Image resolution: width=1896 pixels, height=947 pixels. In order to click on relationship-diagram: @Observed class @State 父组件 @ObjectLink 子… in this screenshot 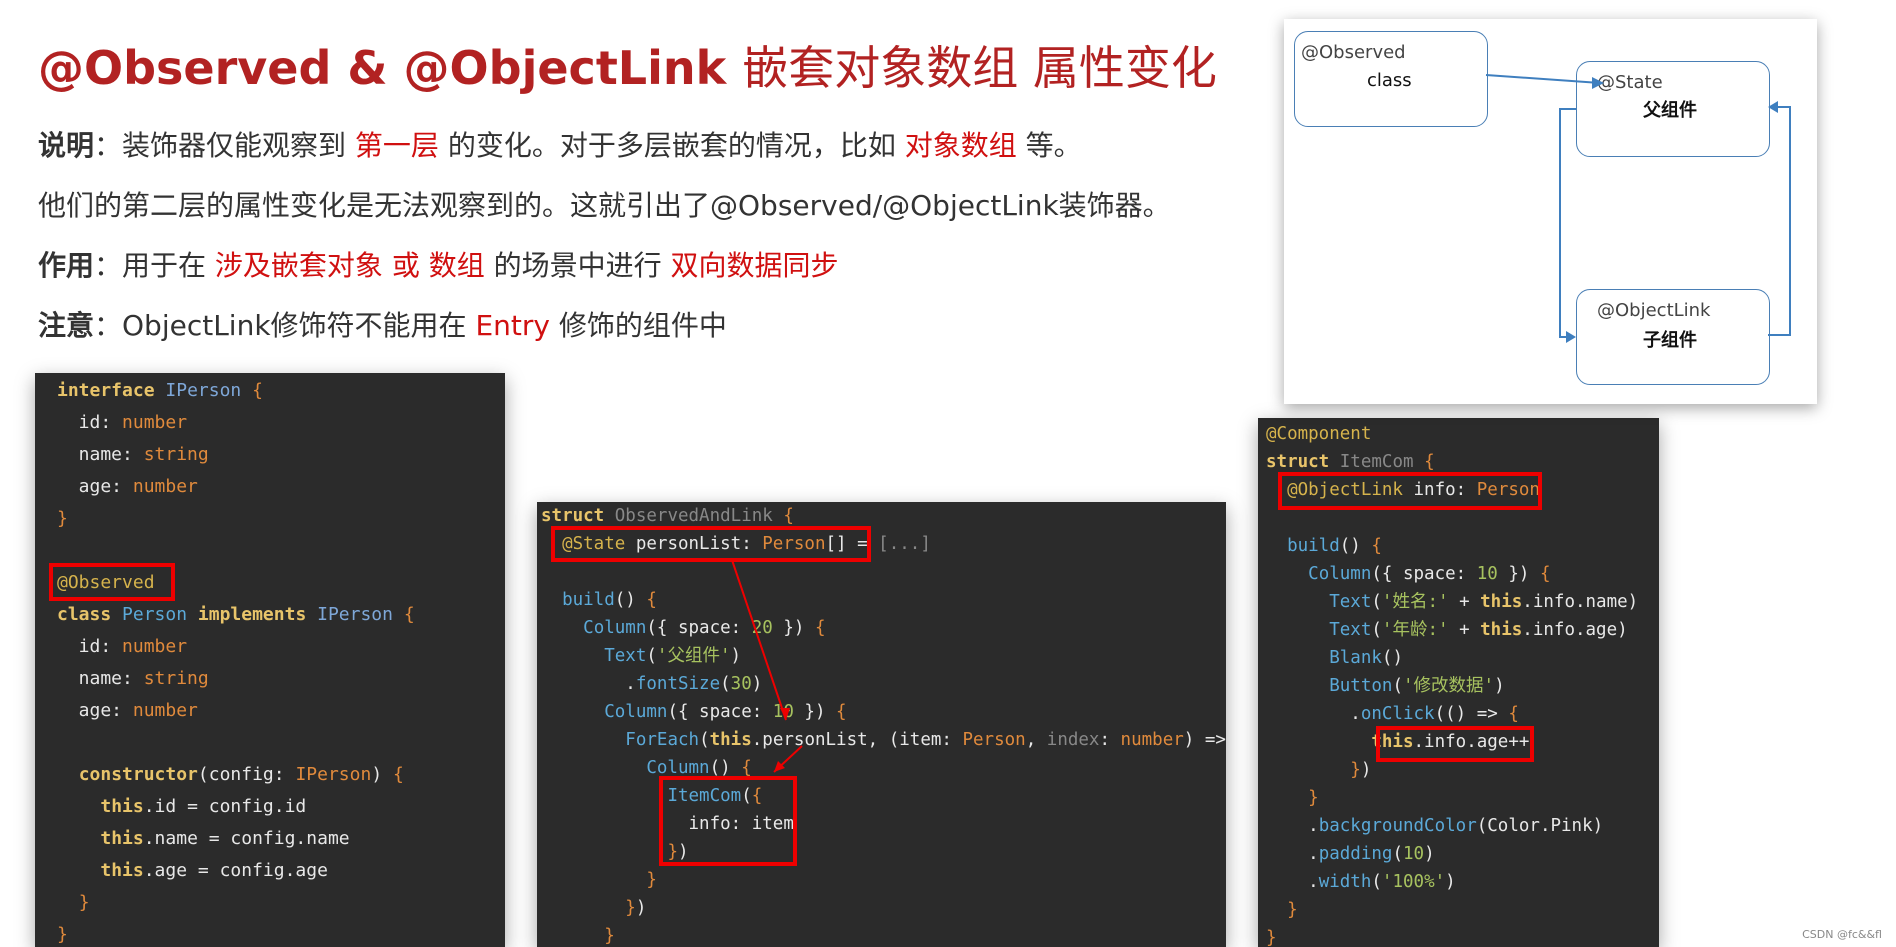, I will do `click(1550, 211)`.